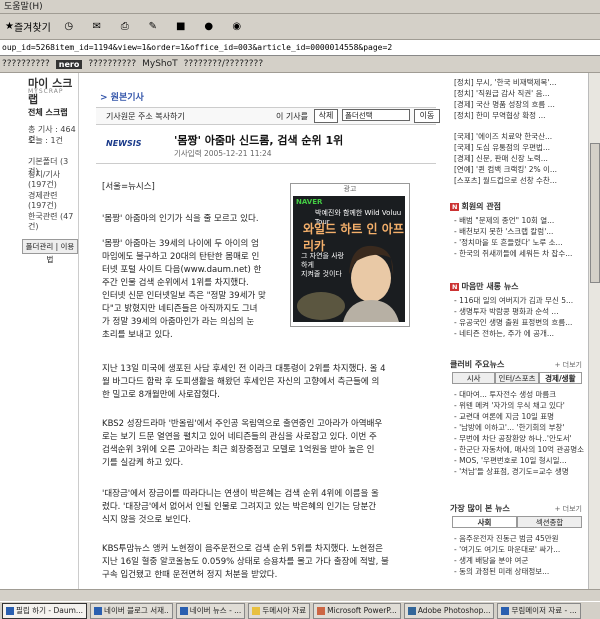 This screenshot has width=600, height=619. I want to click on mail-icon: ✉, so click(97, 27).